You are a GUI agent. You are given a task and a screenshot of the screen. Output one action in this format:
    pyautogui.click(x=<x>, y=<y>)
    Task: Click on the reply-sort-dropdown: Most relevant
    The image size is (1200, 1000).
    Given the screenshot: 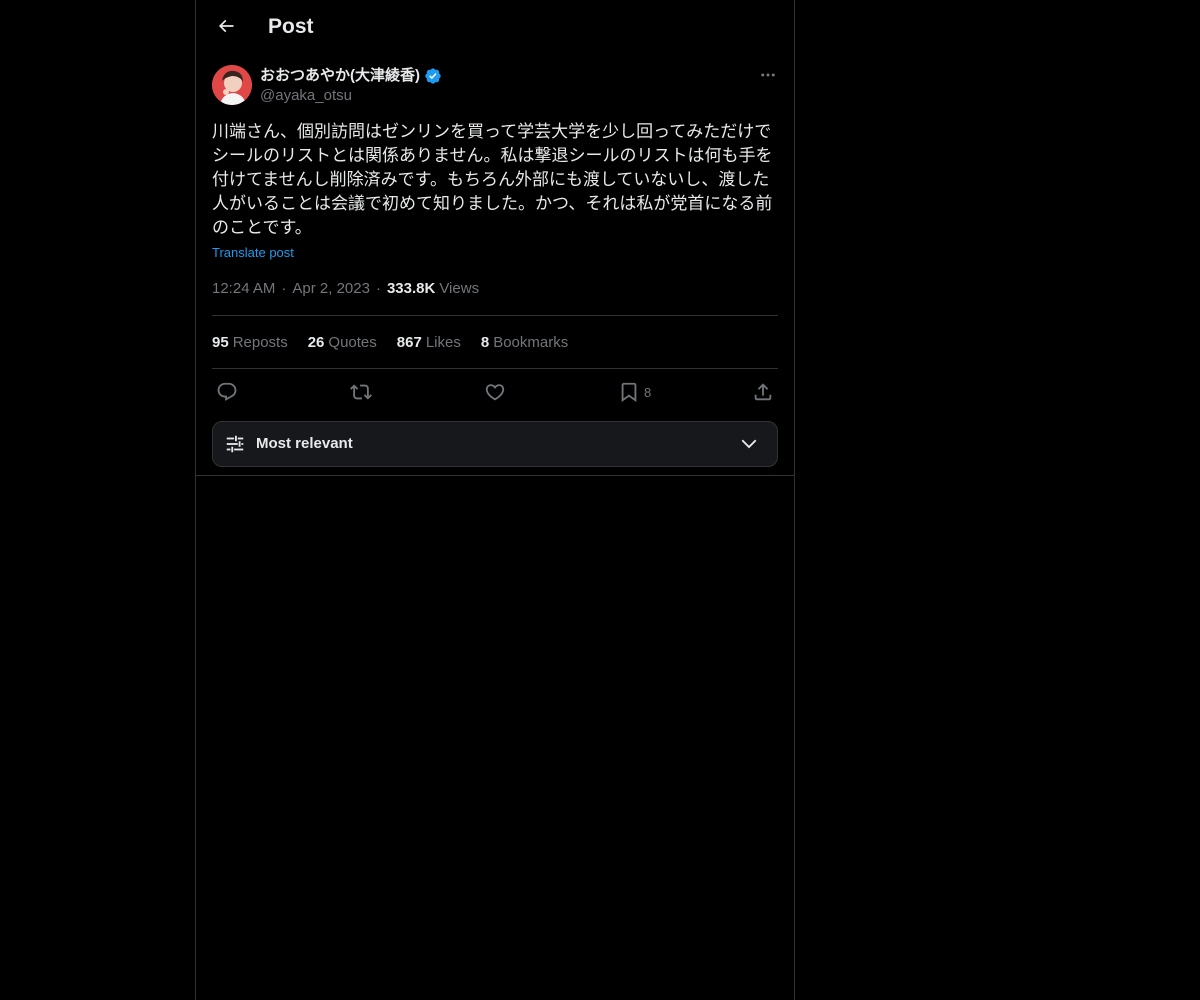 What is the action you would take?
    pyautogui.click(x=495, y=444)
    